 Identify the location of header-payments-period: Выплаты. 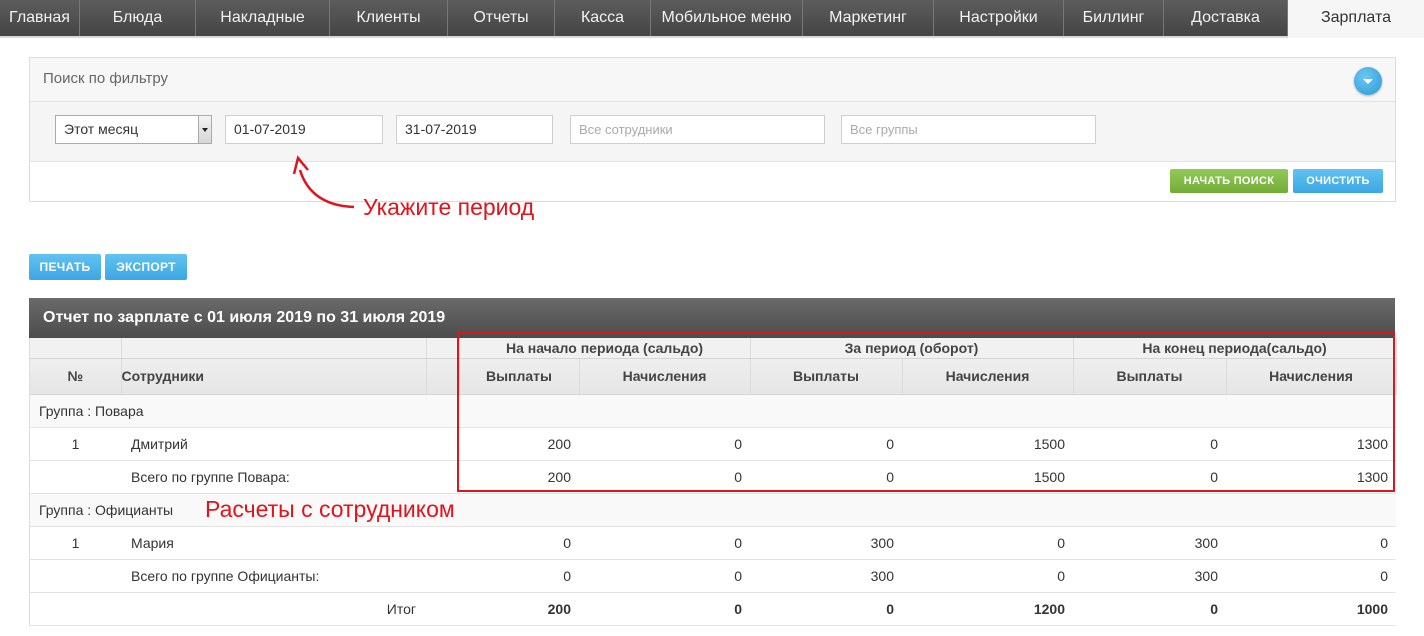
(826, 376).